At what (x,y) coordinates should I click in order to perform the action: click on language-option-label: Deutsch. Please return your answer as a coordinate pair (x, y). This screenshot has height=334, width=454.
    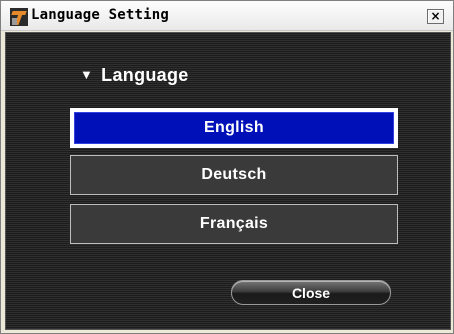
    Looking at the image, I should click on (234, 174).